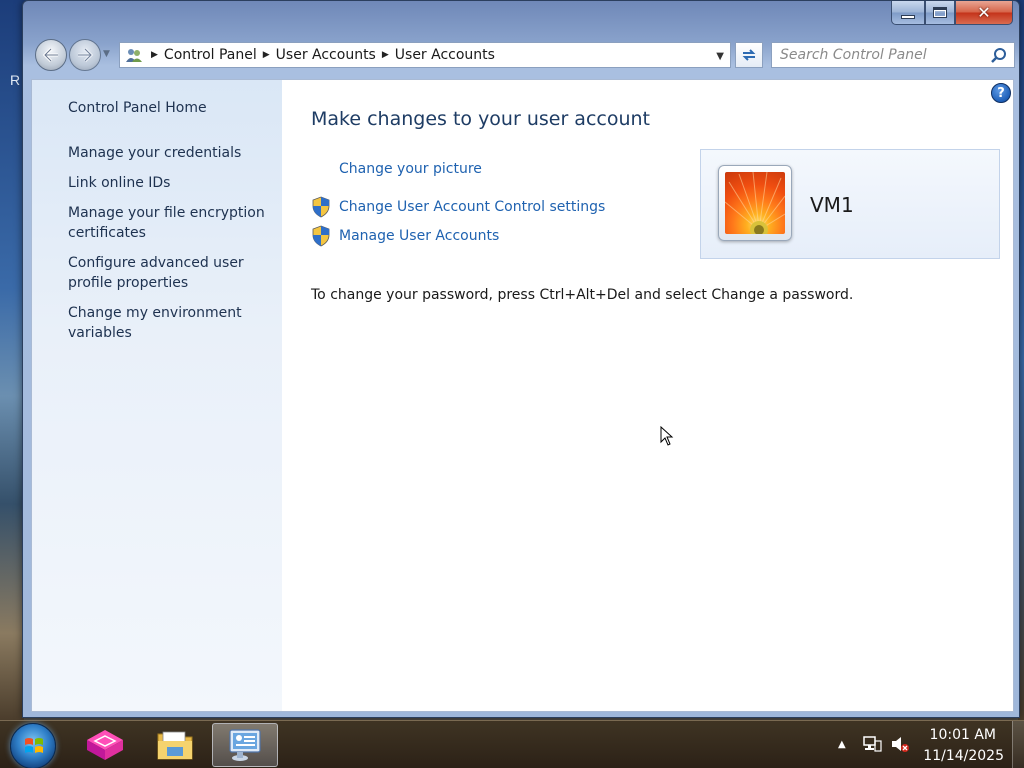 The width and height of the screenshot is (1024, 768). I want to click on taskbar-control-panel, so click(245, 745).